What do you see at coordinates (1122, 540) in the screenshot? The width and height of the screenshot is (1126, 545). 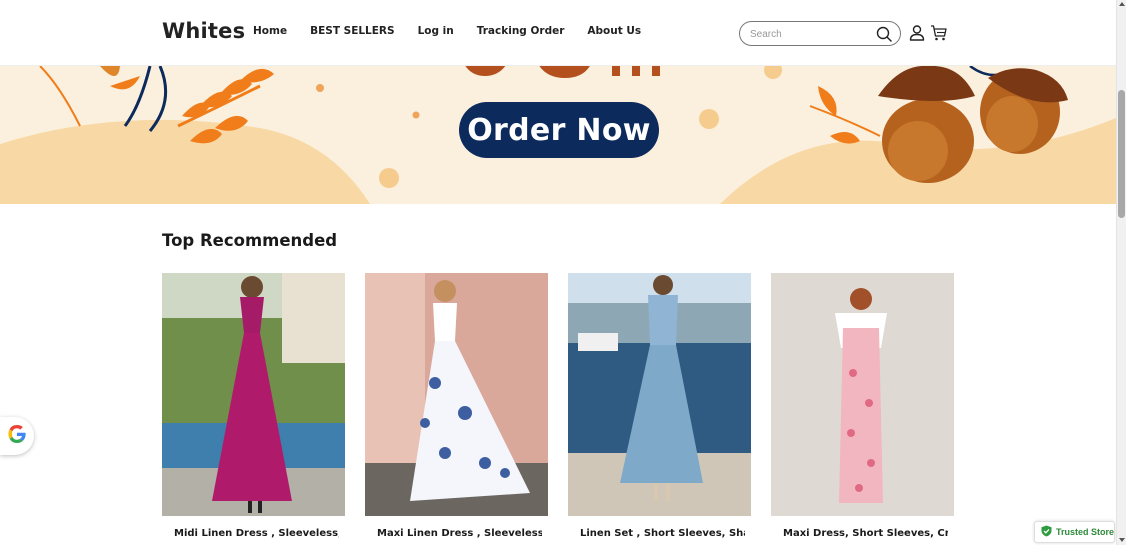 I see `scroll-down-arrow-icon` at bounding box center [1122, 540].